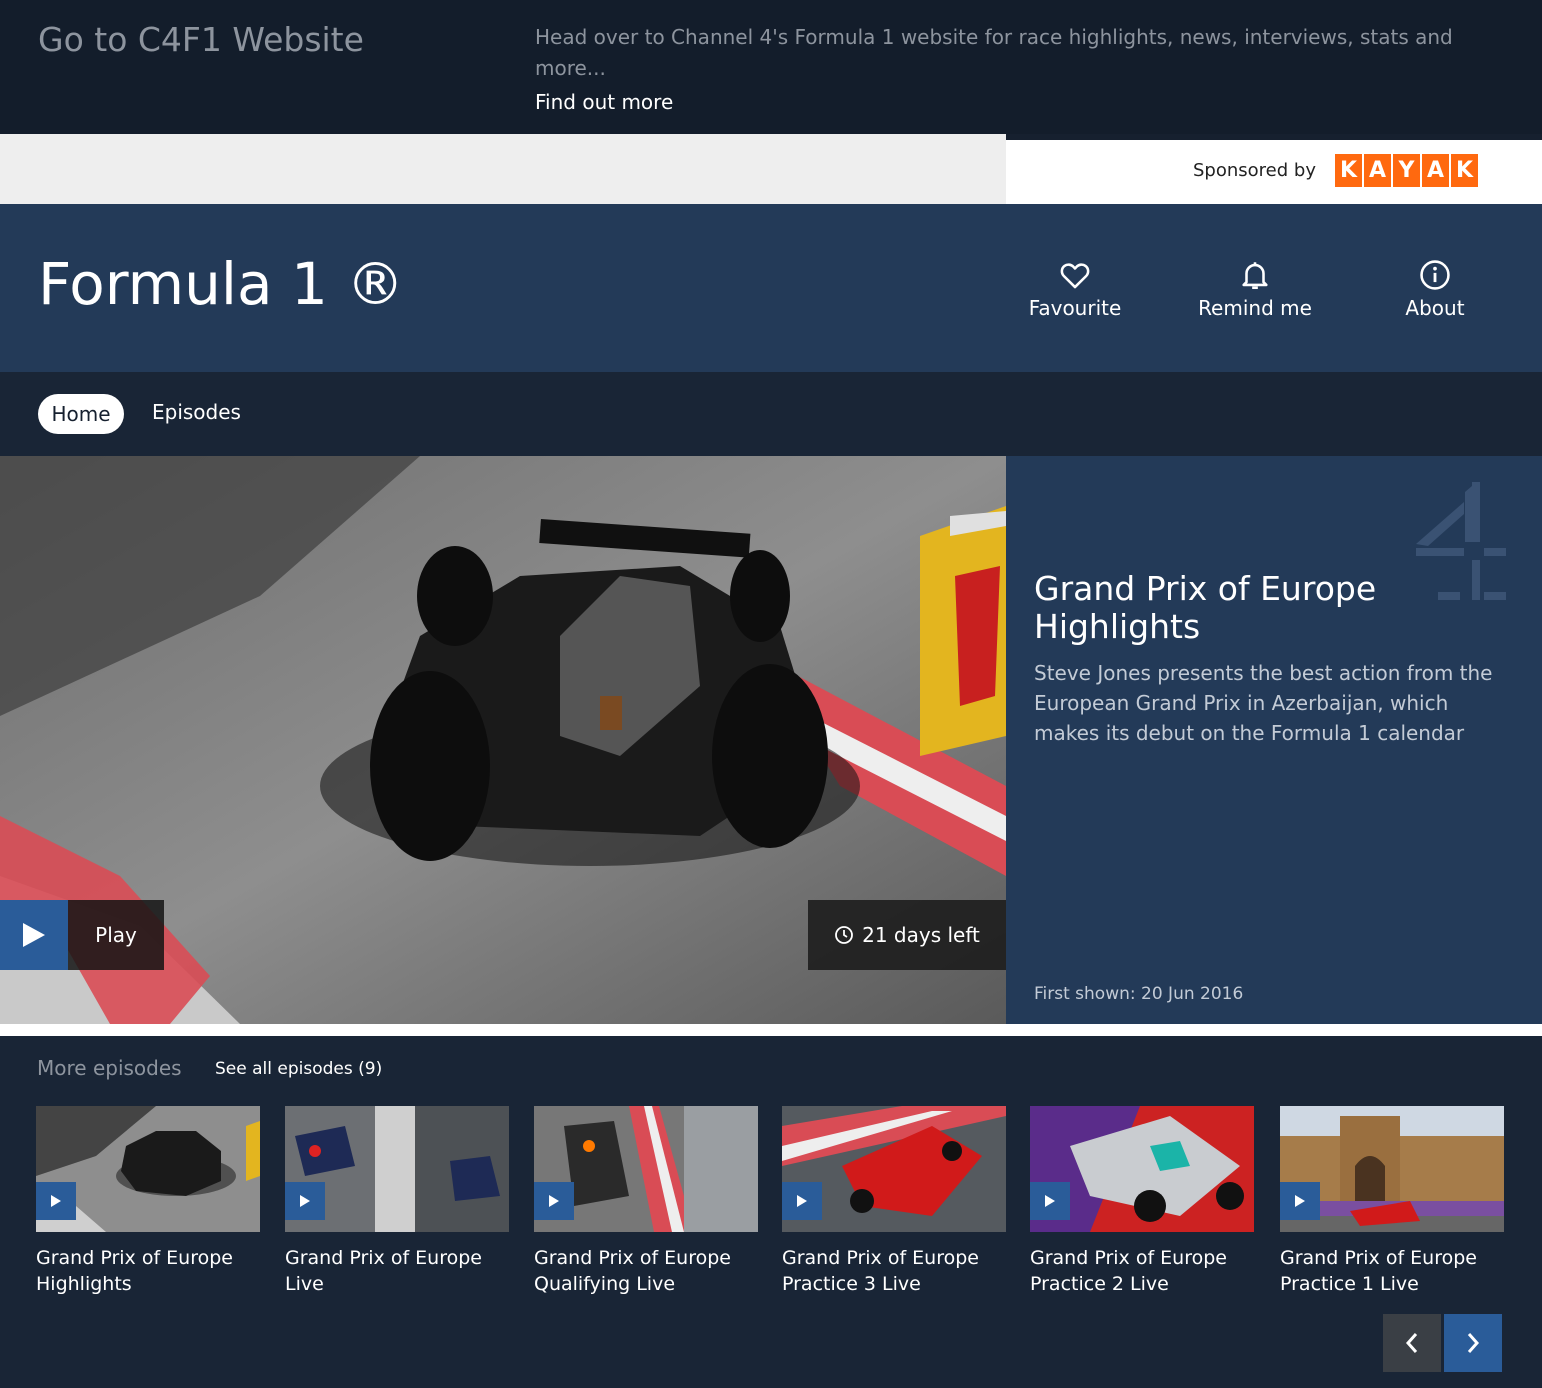 This screenshot has height=1388, width=1542. I want to click on more-episodes-heading: More episodes, so click(109, 1068).